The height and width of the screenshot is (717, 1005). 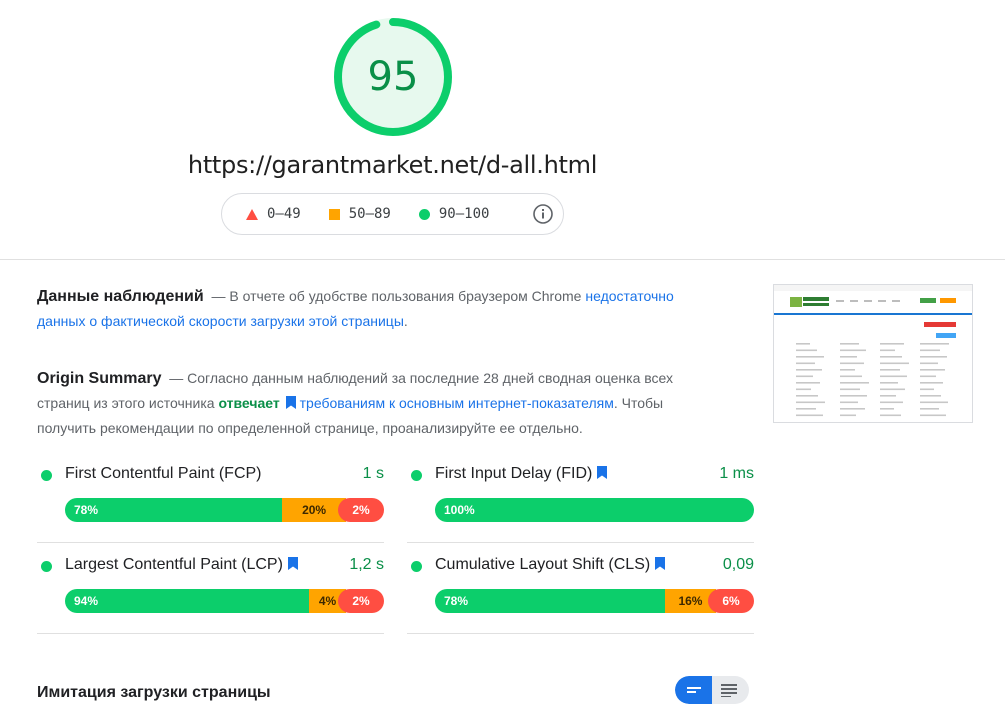 I want to click on field-data-title: Данные наблюдений, so click(x=120, y=296).